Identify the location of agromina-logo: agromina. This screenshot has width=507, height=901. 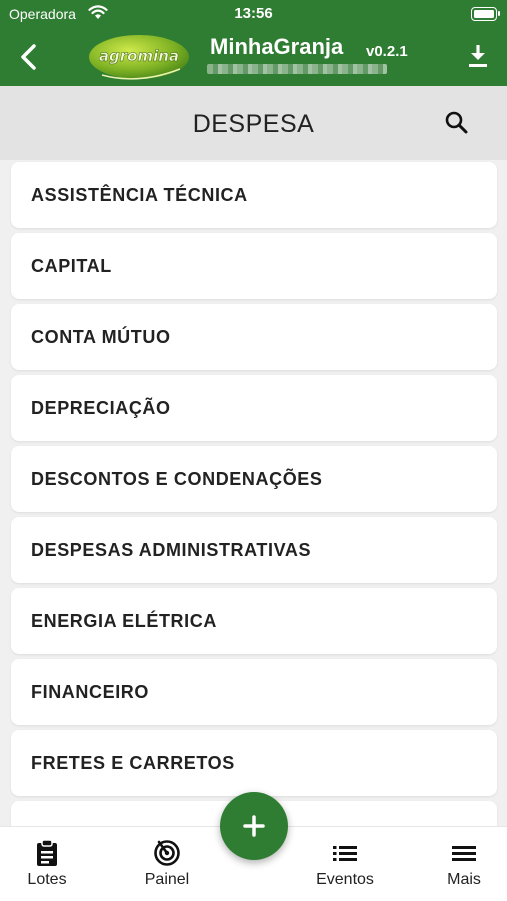
(139, 57).